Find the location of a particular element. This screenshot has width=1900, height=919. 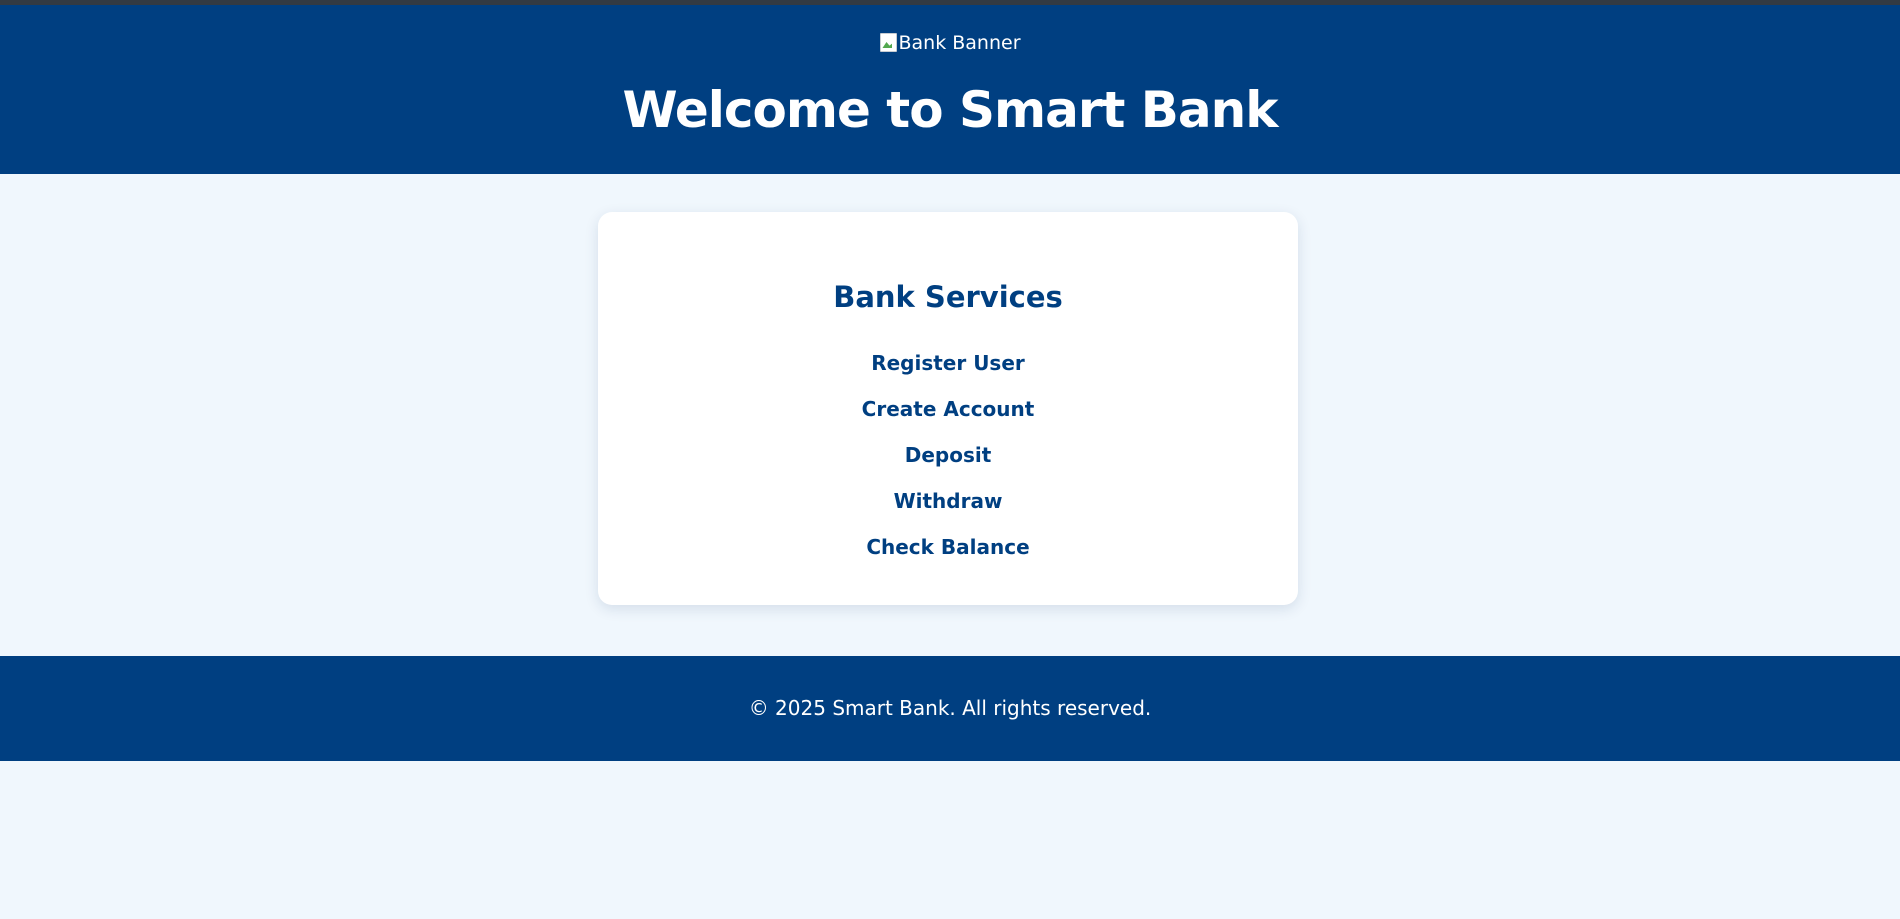

list-item: Withdraw is located at coordinates (948, 501).